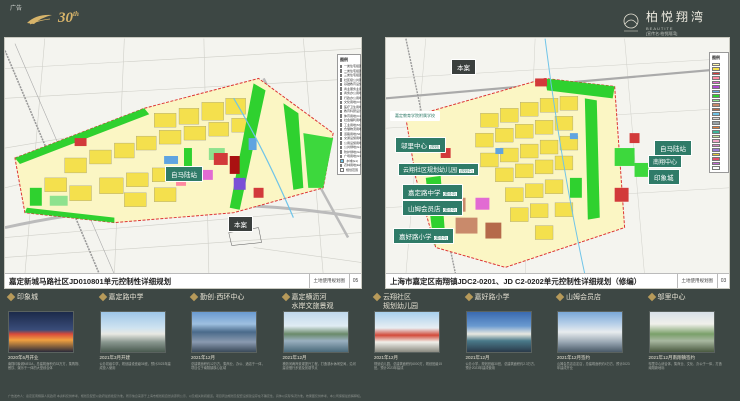  What do you see at coordinates (463, 67) in the screenshot?
I see `right-project-site-label: 本案` at bounding box center [463, 67].